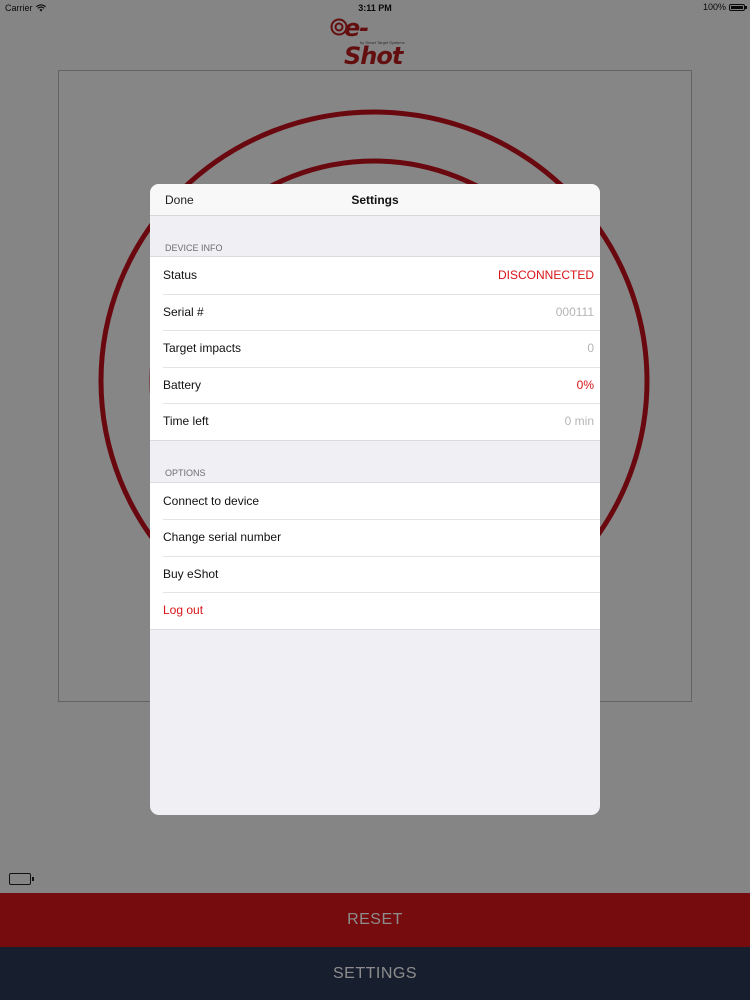 Image resolution: width=750 pixels, height=1000 pixels. I want to click on battery-value: 0%, so click(585, 384).